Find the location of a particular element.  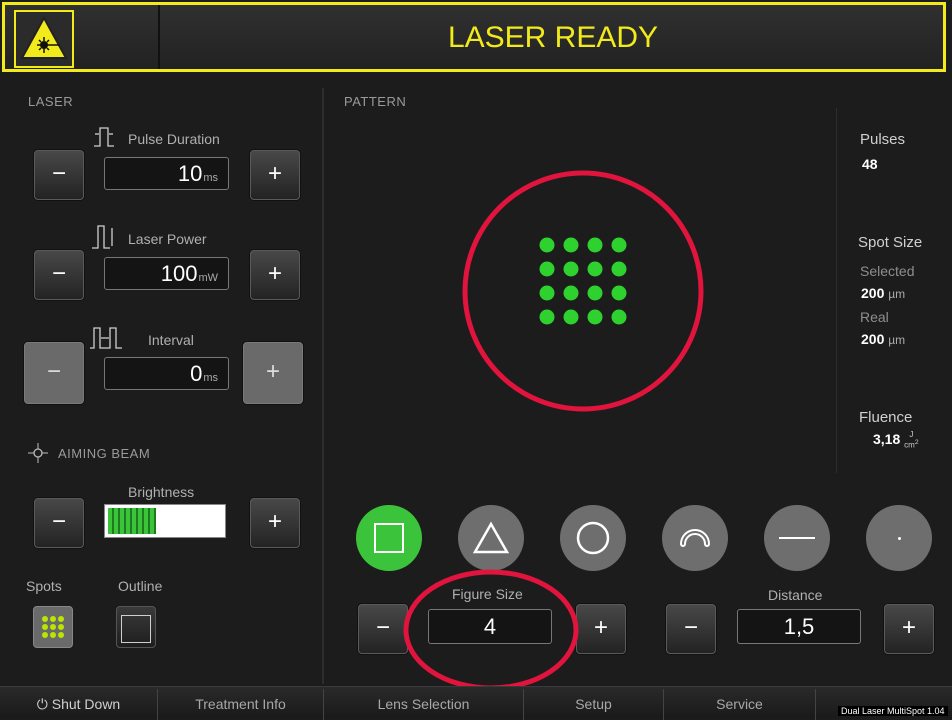

real-label: Real is located at coordinates (874, 317).